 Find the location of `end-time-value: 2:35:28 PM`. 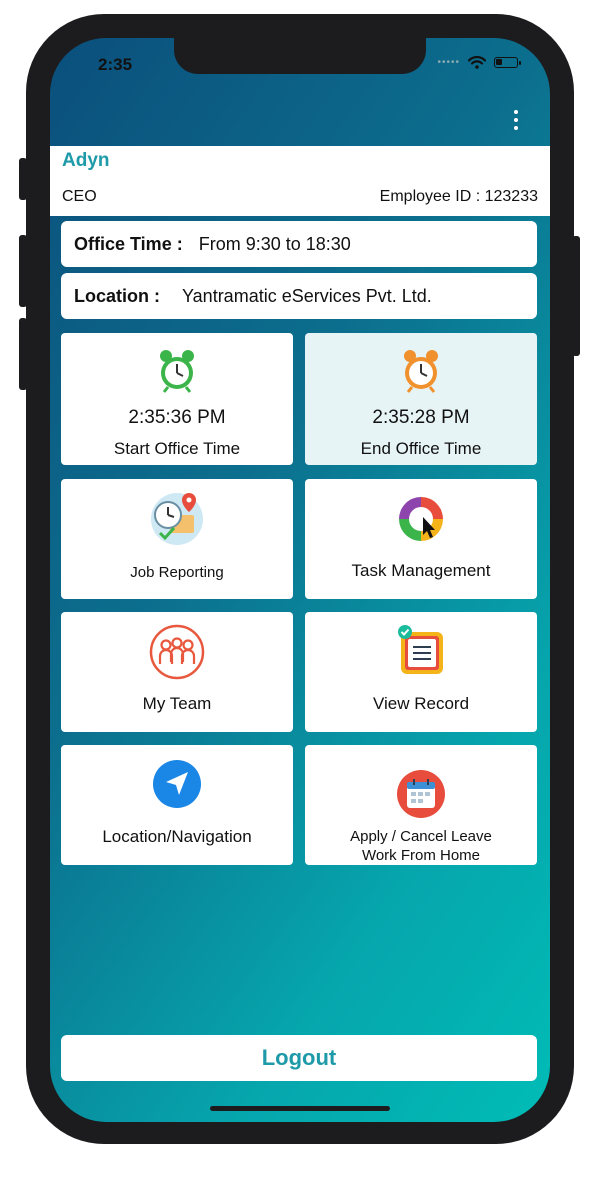

end-time-value: 2:35:28 PM is located at coordinates (421, 417).